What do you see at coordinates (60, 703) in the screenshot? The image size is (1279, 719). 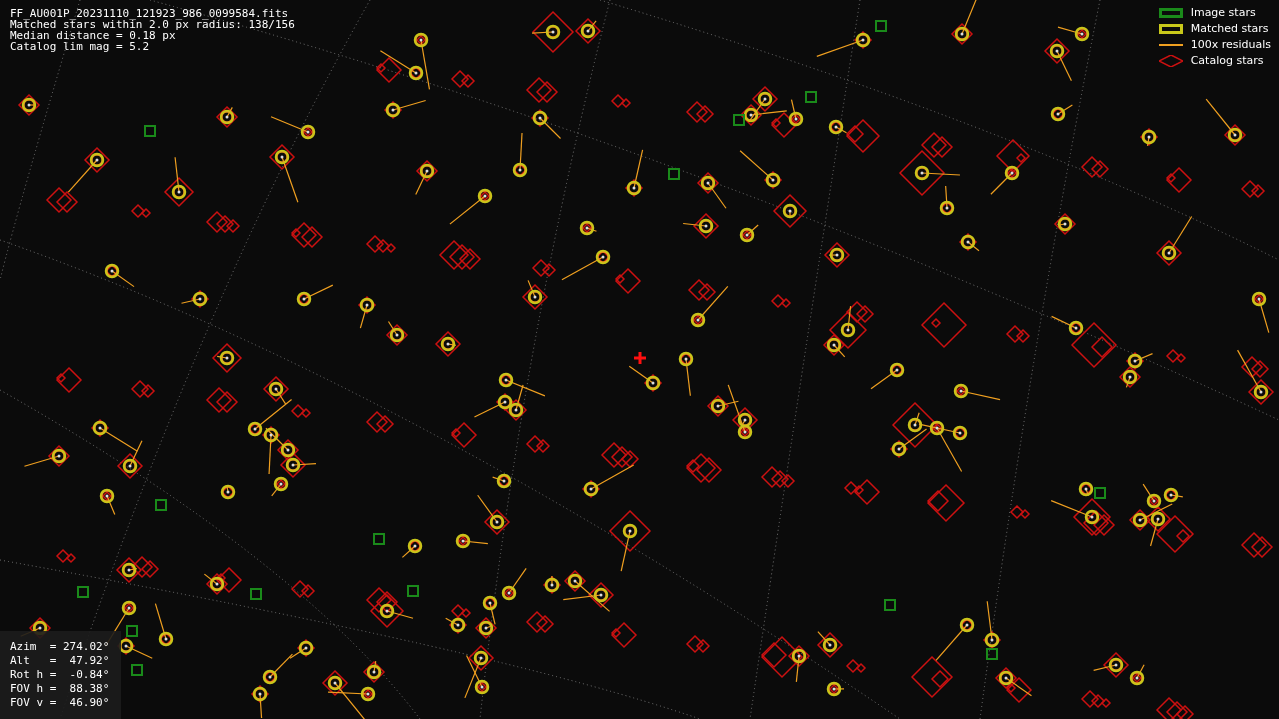 I see `pointing-text: FOV v = 46.90°` at bounding box center [60, 703].